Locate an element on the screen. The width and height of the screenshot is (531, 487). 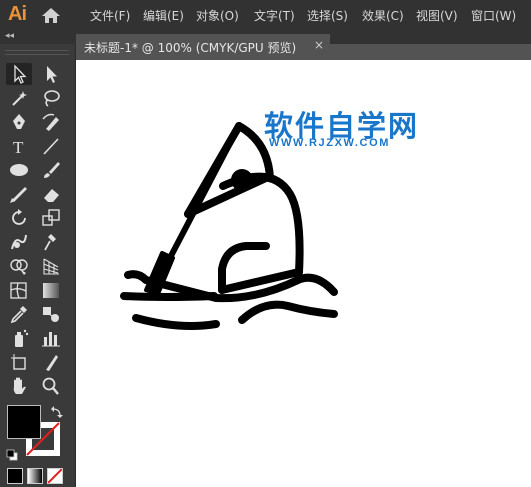
toolbar-grip is located at coordinates (37, 52).